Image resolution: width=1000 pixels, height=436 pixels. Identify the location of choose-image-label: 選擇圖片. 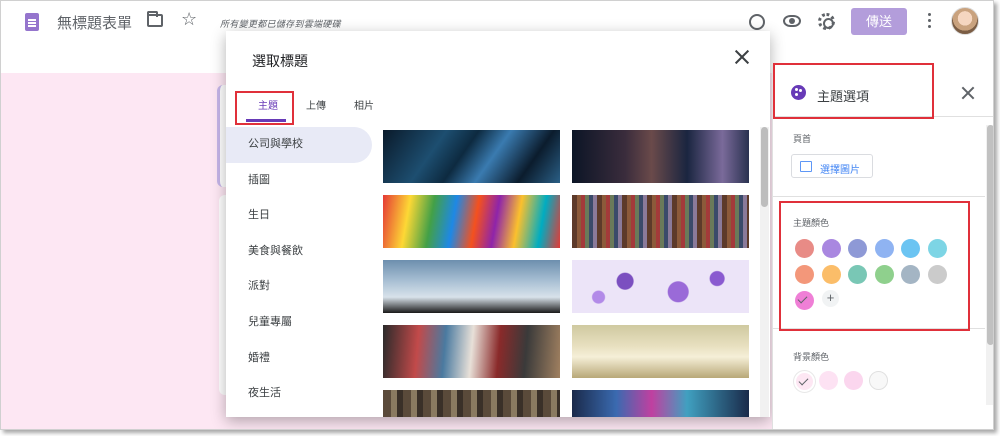
(840, 170).